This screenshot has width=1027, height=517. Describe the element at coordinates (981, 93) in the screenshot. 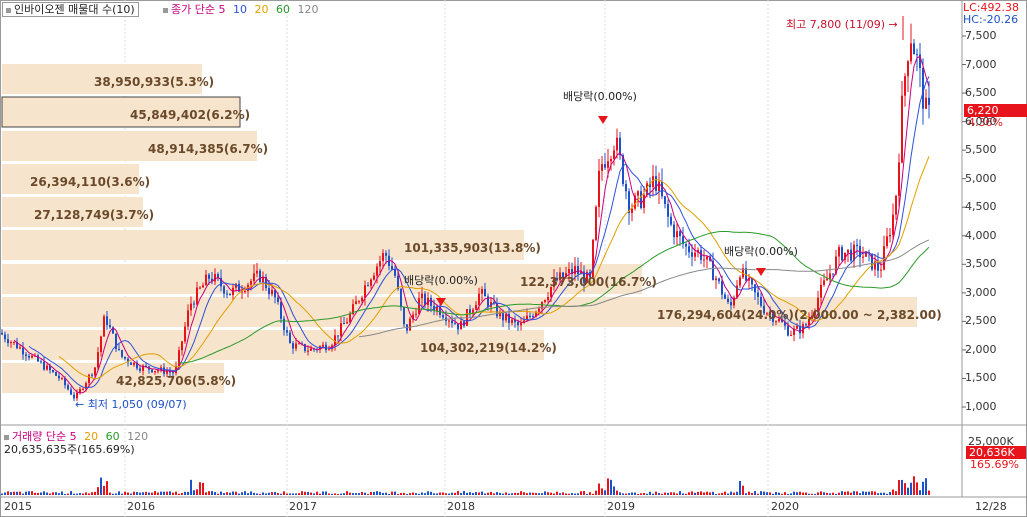

I see `y-tick-label: 6,500` at that location.